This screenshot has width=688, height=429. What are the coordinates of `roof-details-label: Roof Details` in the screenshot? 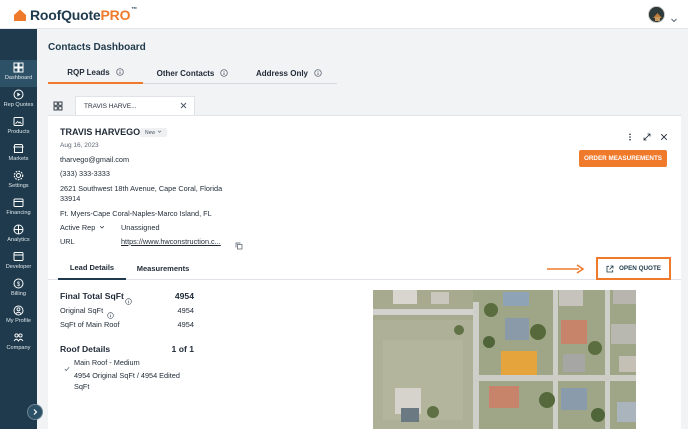 It's located at (85, 349).